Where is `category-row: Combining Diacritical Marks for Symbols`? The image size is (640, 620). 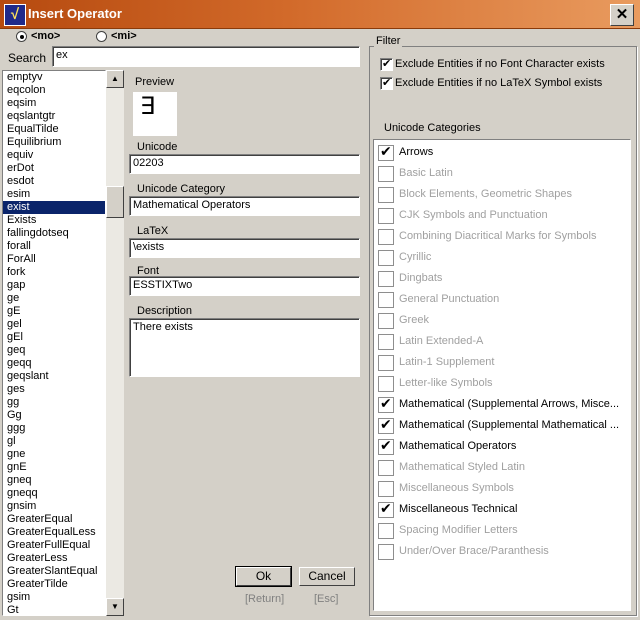 category-row: Combining Diacritical Marks for Symbols is located at coordinates (503, 237).